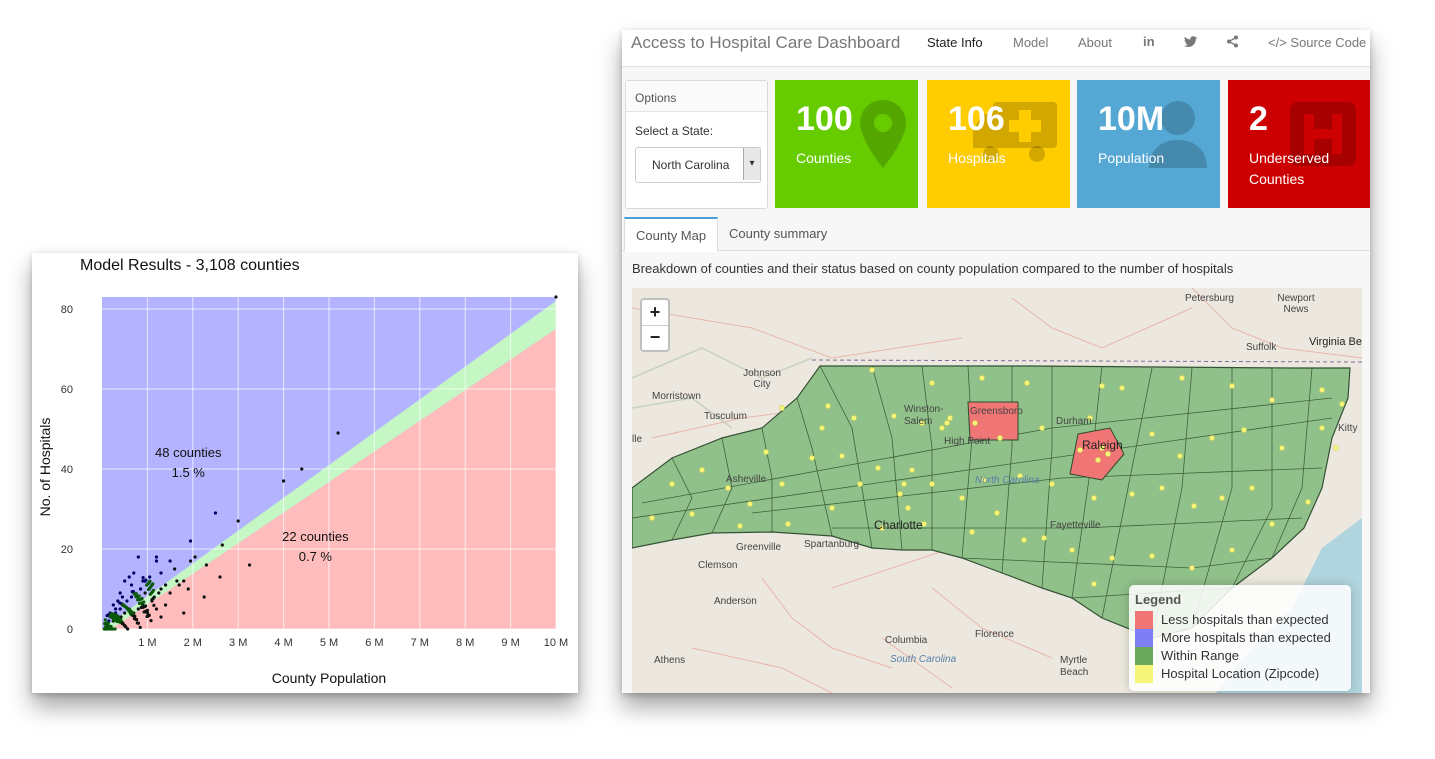 The width and height of the screenshot is (1435, 759). I want to click on legend-label-within: Within Range, so click(1200, 655).